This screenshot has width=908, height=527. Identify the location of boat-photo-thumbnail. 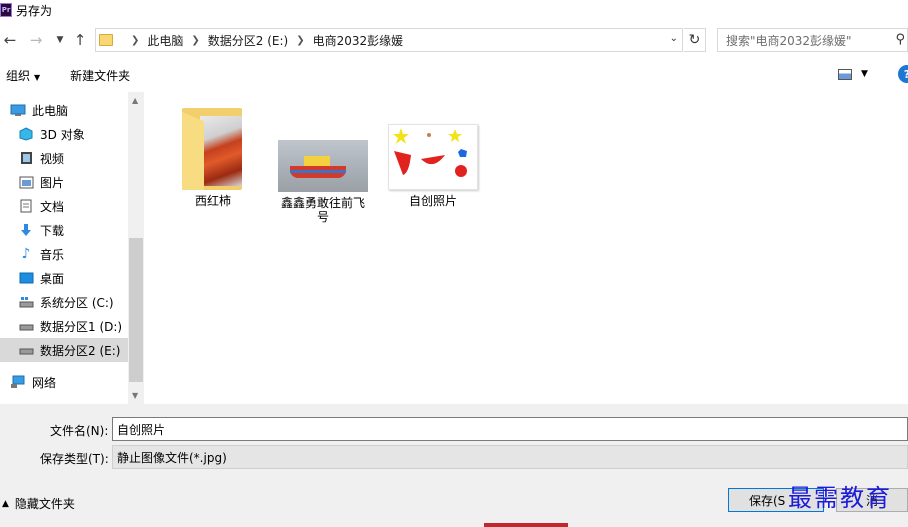
(323, 166).